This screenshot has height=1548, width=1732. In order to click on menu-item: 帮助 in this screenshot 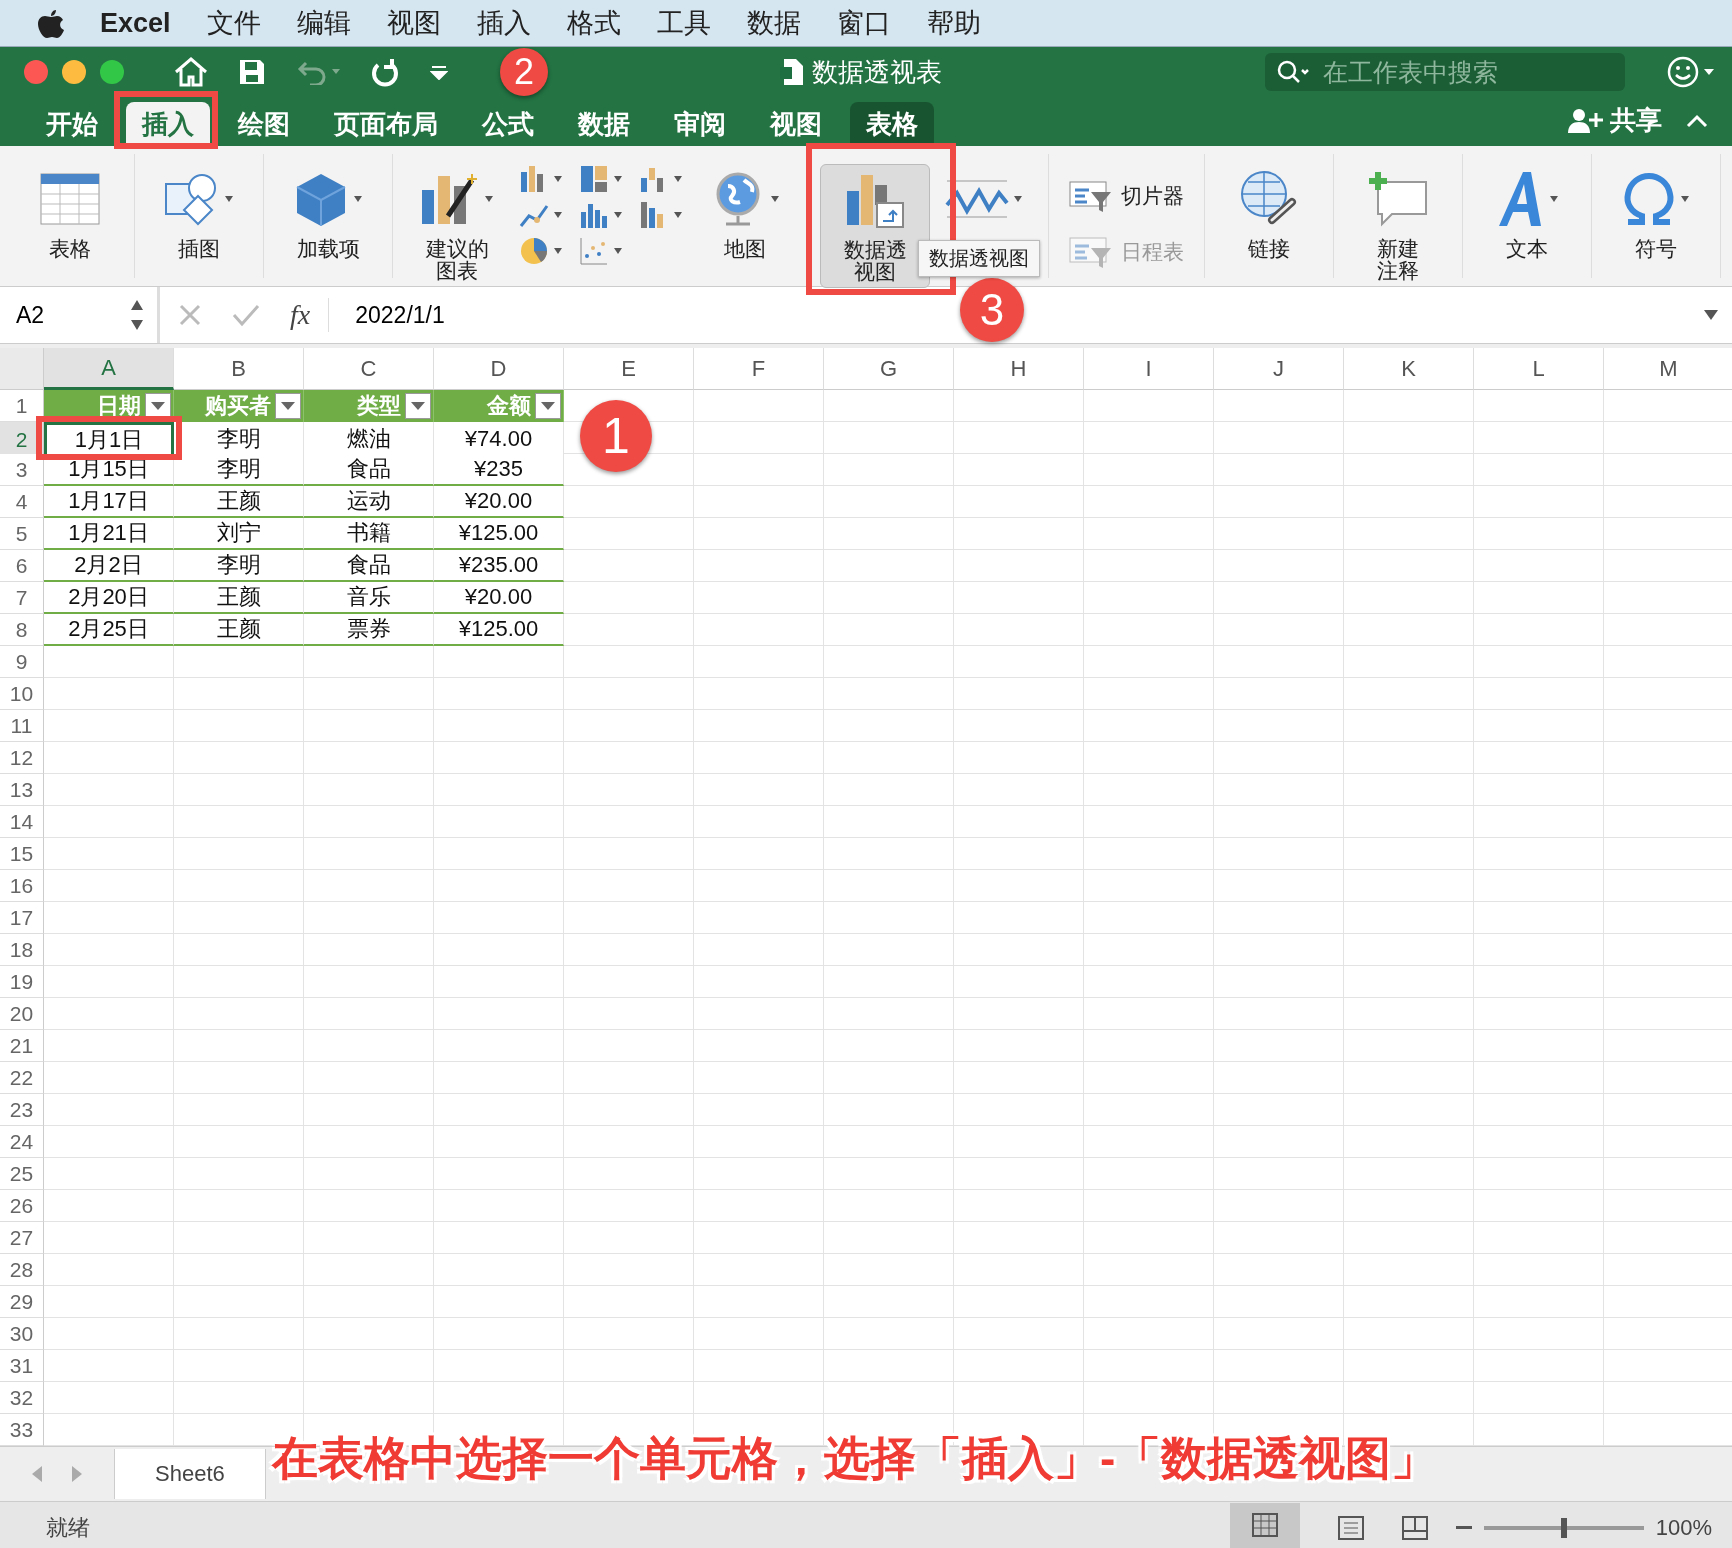, I will do `click(953, 23)`.